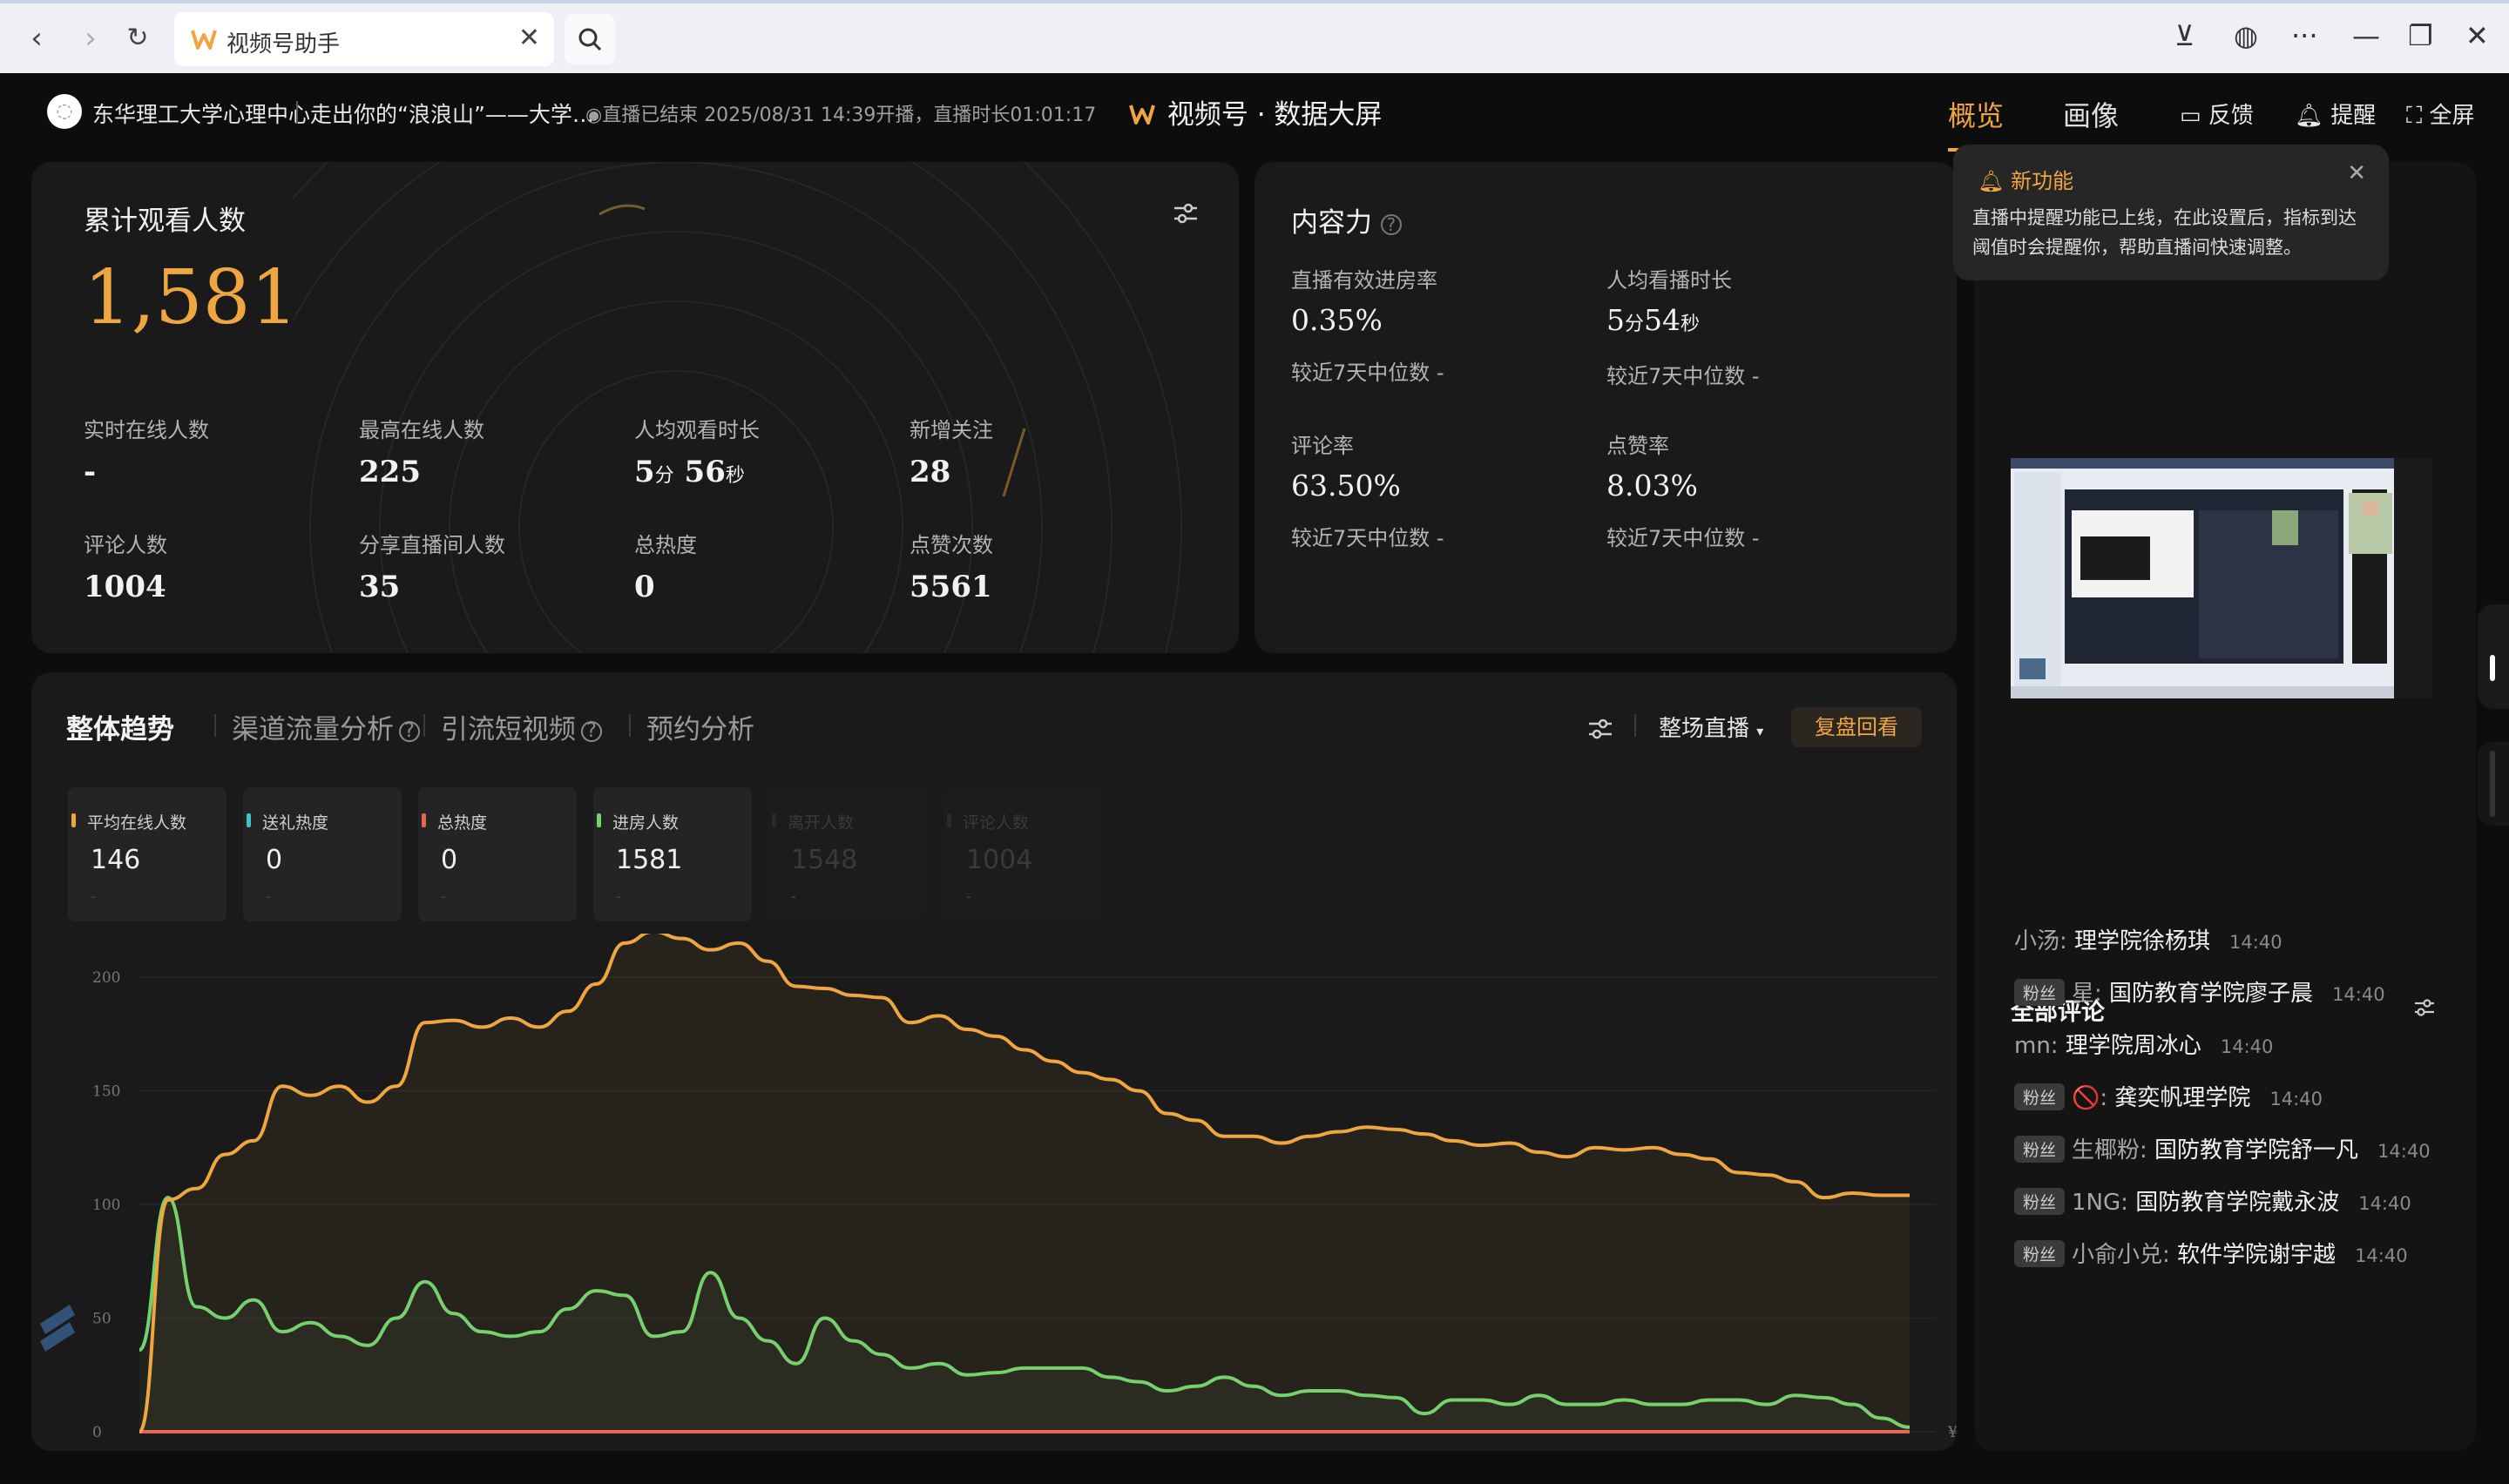  I want to click on more-icon: ···, so click(2304, 35).